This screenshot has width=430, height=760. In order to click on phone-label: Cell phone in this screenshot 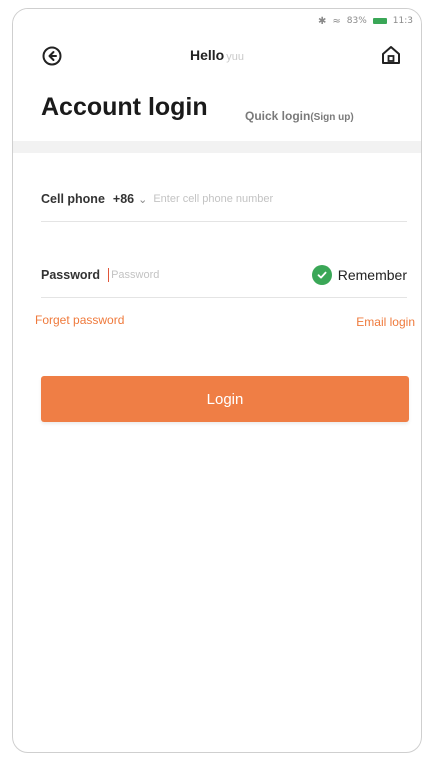, I will do `click(73, 199)`.